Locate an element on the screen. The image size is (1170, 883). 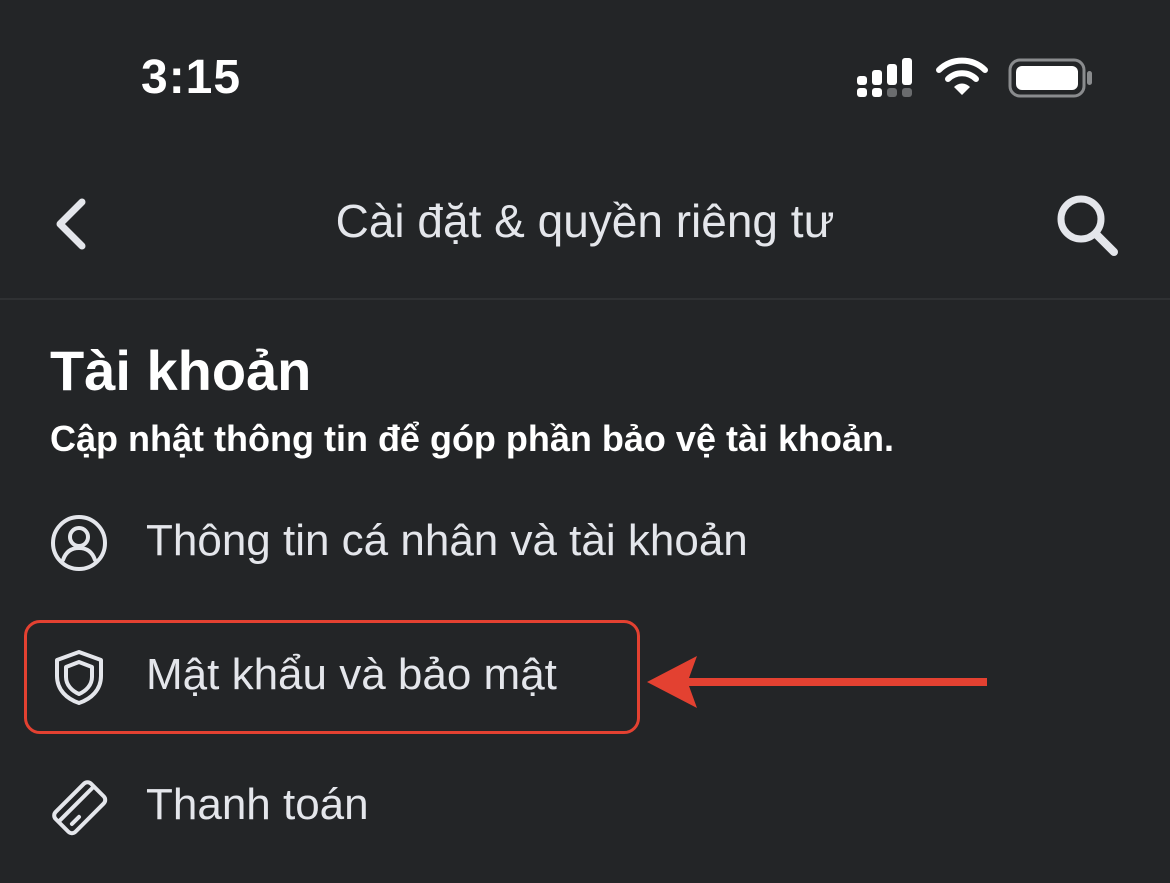
page-title: Cài đặt & quyền riêng tư is located at coordinates (585, 221).